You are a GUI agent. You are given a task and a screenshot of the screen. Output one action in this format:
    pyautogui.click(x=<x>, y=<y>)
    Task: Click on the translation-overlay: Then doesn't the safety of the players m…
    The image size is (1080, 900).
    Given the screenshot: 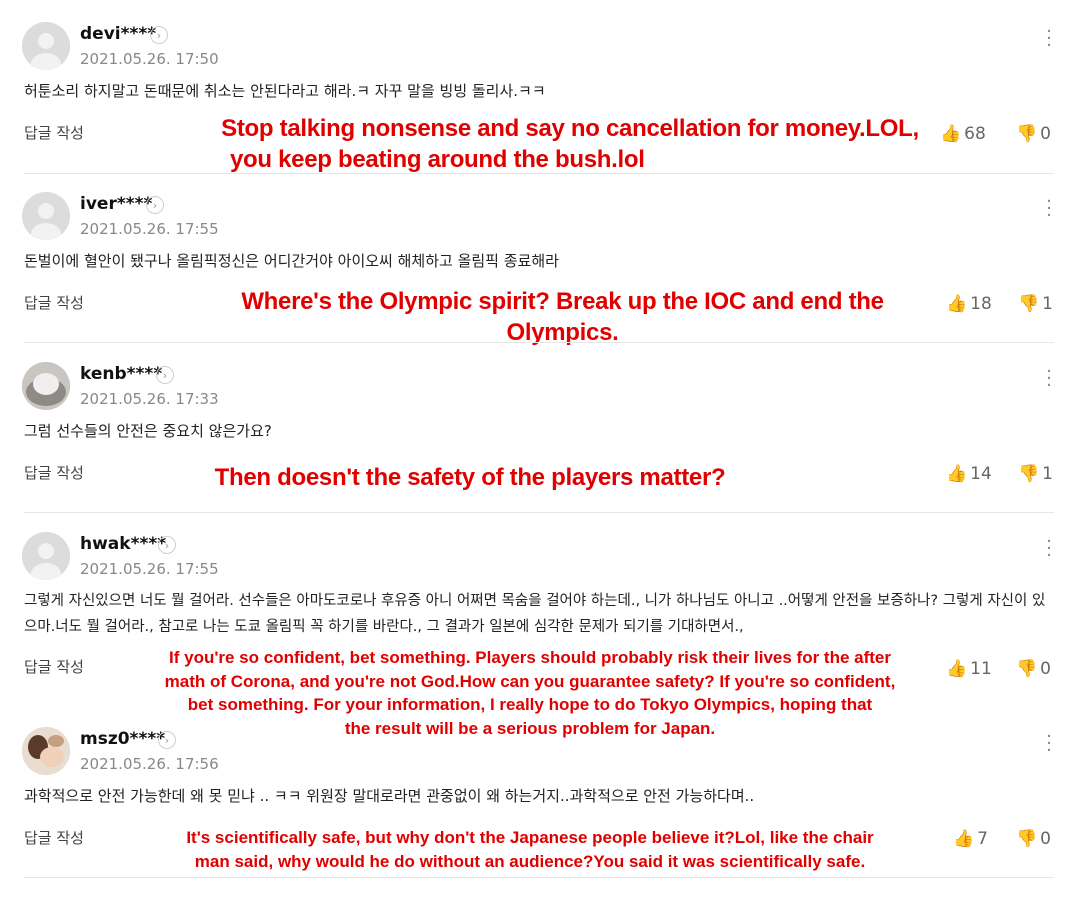 What is the action you would take?
    pyautogui.click(x=470, y=477)
    